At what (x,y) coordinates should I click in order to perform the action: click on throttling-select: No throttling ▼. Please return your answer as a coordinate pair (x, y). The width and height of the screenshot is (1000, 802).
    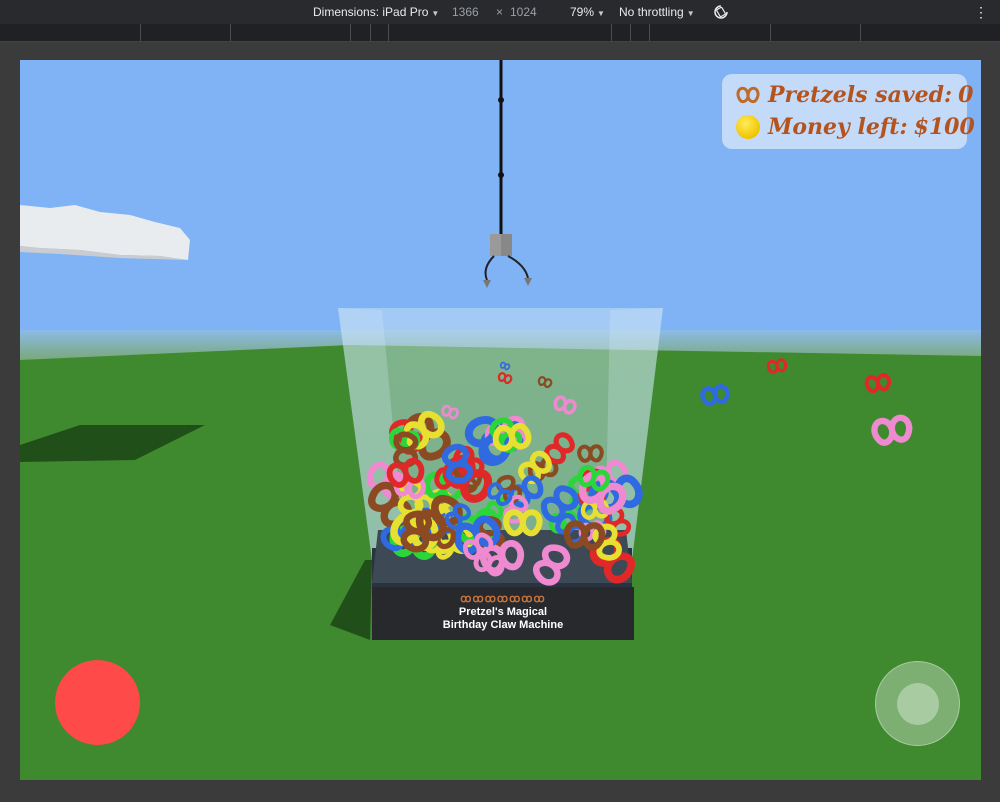
    Looking at the image, I should click on (657, 12).